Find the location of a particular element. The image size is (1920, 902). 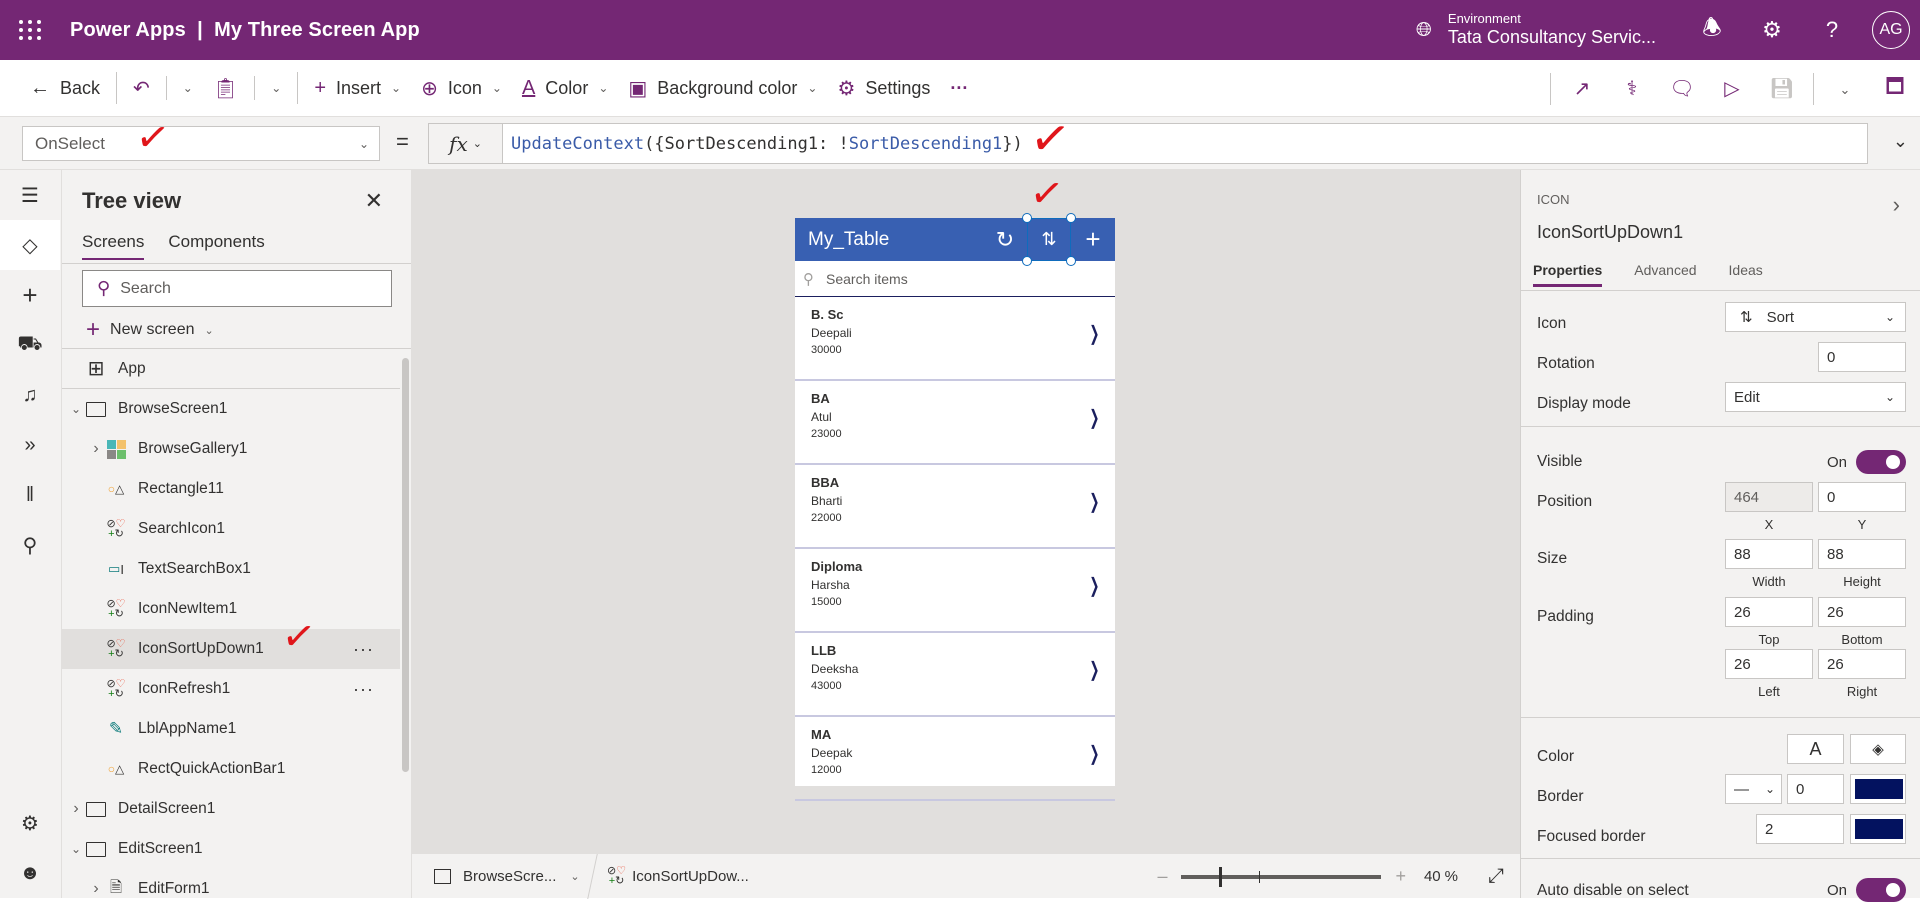

app-name-label: My_Table is located at coordinates (848, 240).